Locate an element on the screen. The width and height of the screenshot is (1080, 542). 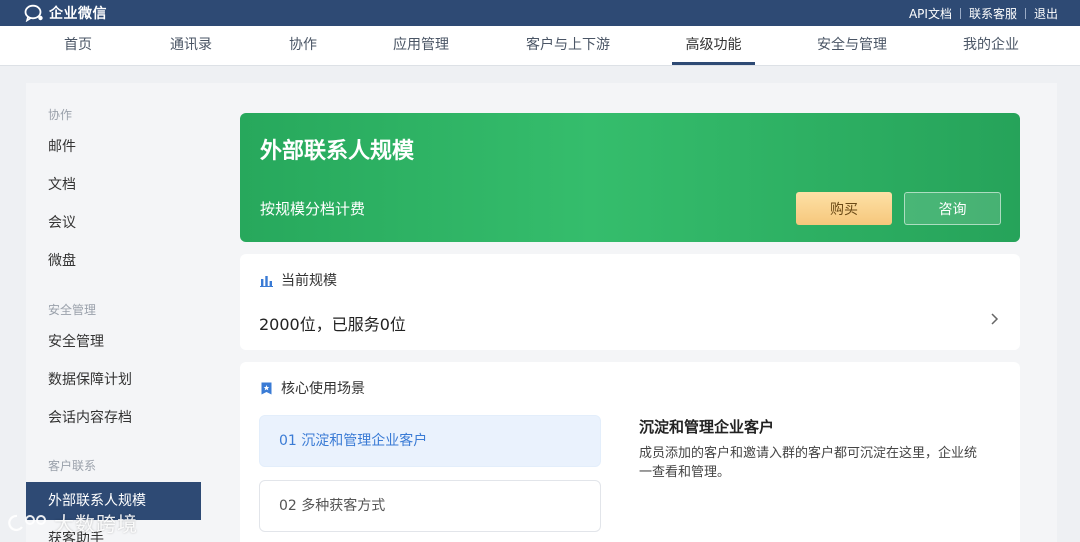
main-nav: 首页 通讯录 协作 应用管理 客户与上下游 高级功能 安全与管理 我的企业 is located at coordinates (540, 46).